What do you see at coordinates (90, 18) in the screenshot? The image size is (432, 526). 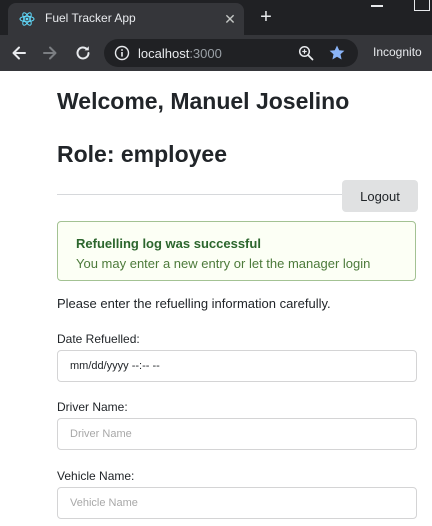 I see `tab-title: Fuel Tracker App` at bounding box center [90, 18].